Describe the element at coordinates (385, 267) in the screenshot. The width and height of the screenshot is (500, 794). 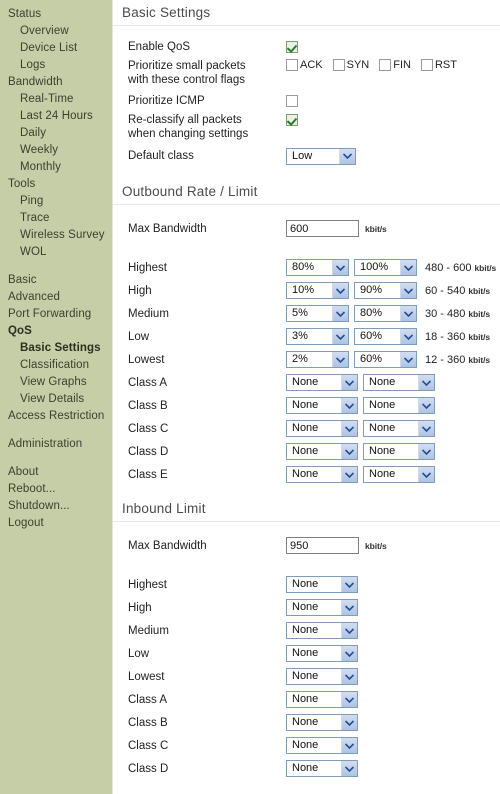
I see `select-outbound-limit: 100%` at that location.